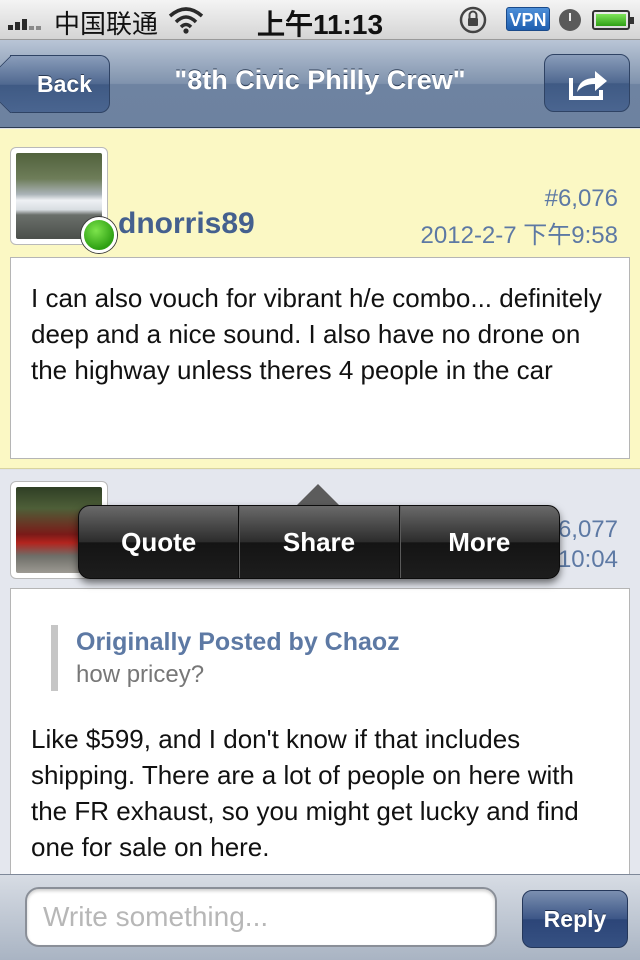  What do you see at coordinates (159, 542) in the screenshot?
I see `quote-menu-item: Quote` at bounding box center [159, 542].